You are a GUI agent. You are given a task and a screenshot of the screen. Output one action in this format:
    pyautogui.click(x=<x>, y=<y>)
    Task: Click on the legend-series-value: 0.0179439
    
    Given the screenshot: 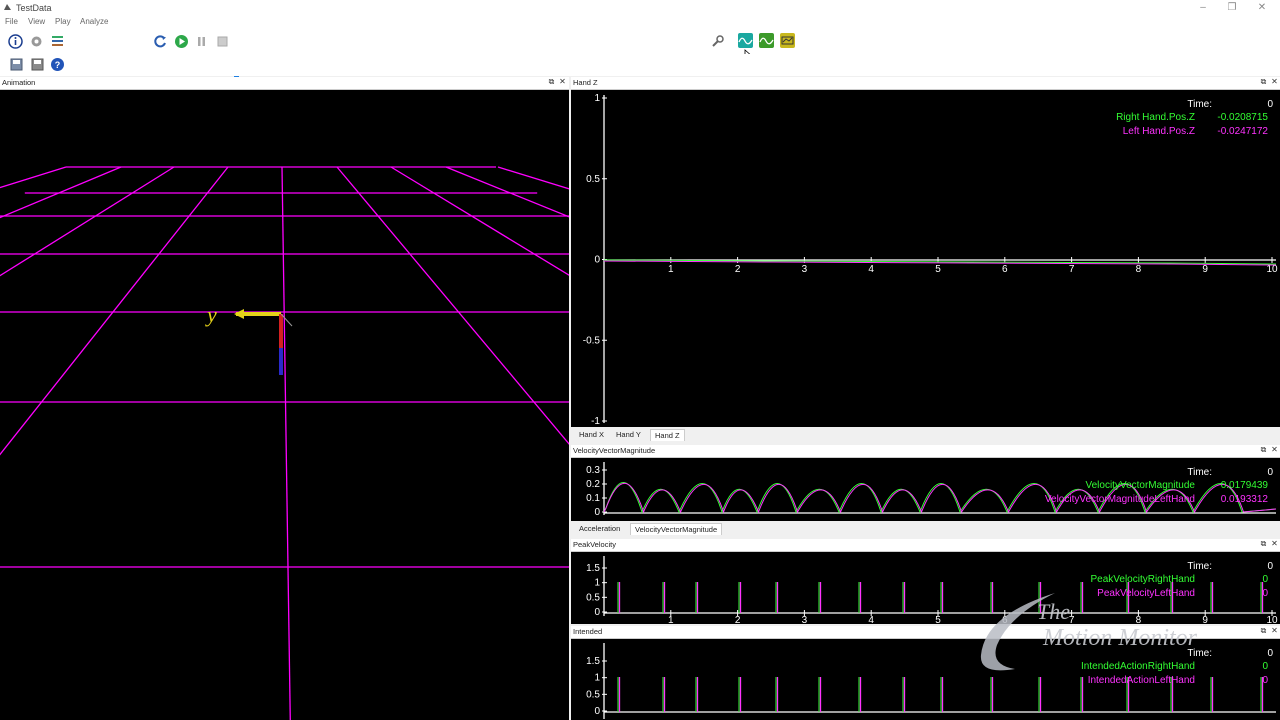 What is the action you would take?
    pyautogui.click(x=1245, y=485)
    